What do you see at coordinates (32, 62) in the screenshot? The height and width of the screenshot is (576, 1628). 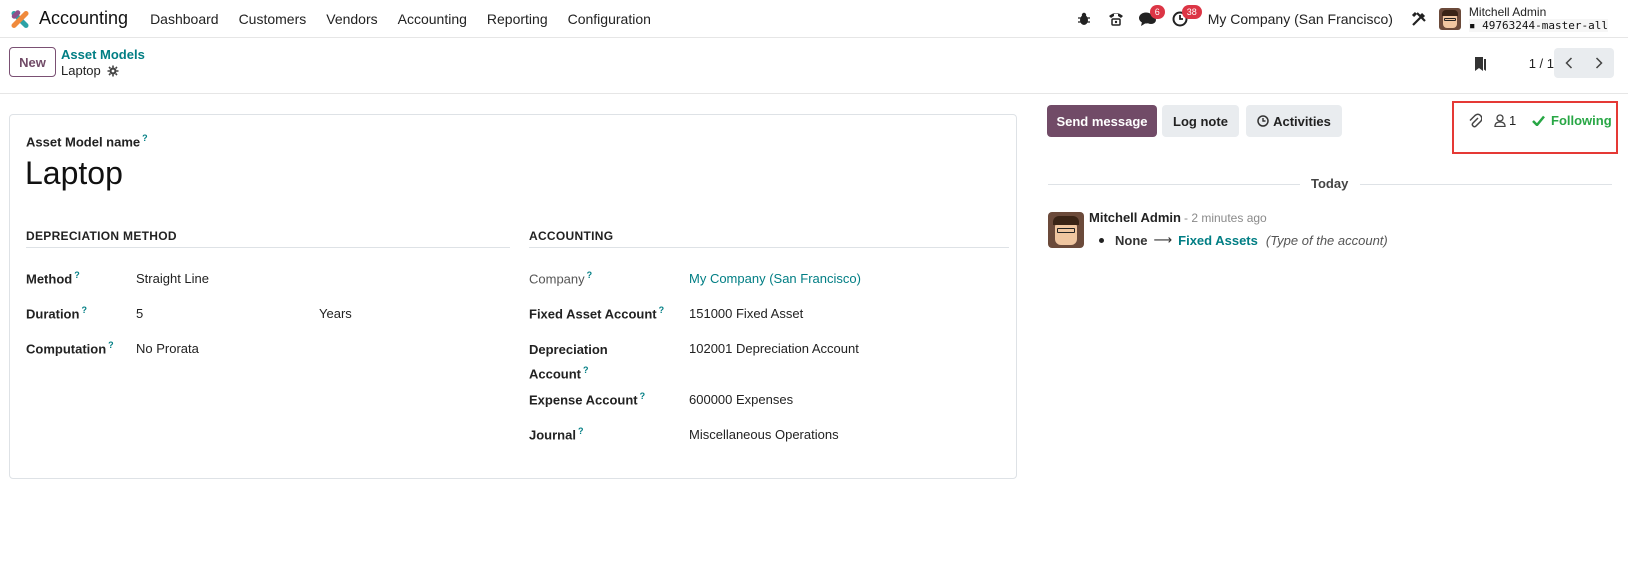 I see `new-button: New` at bounding box center [32, 62].